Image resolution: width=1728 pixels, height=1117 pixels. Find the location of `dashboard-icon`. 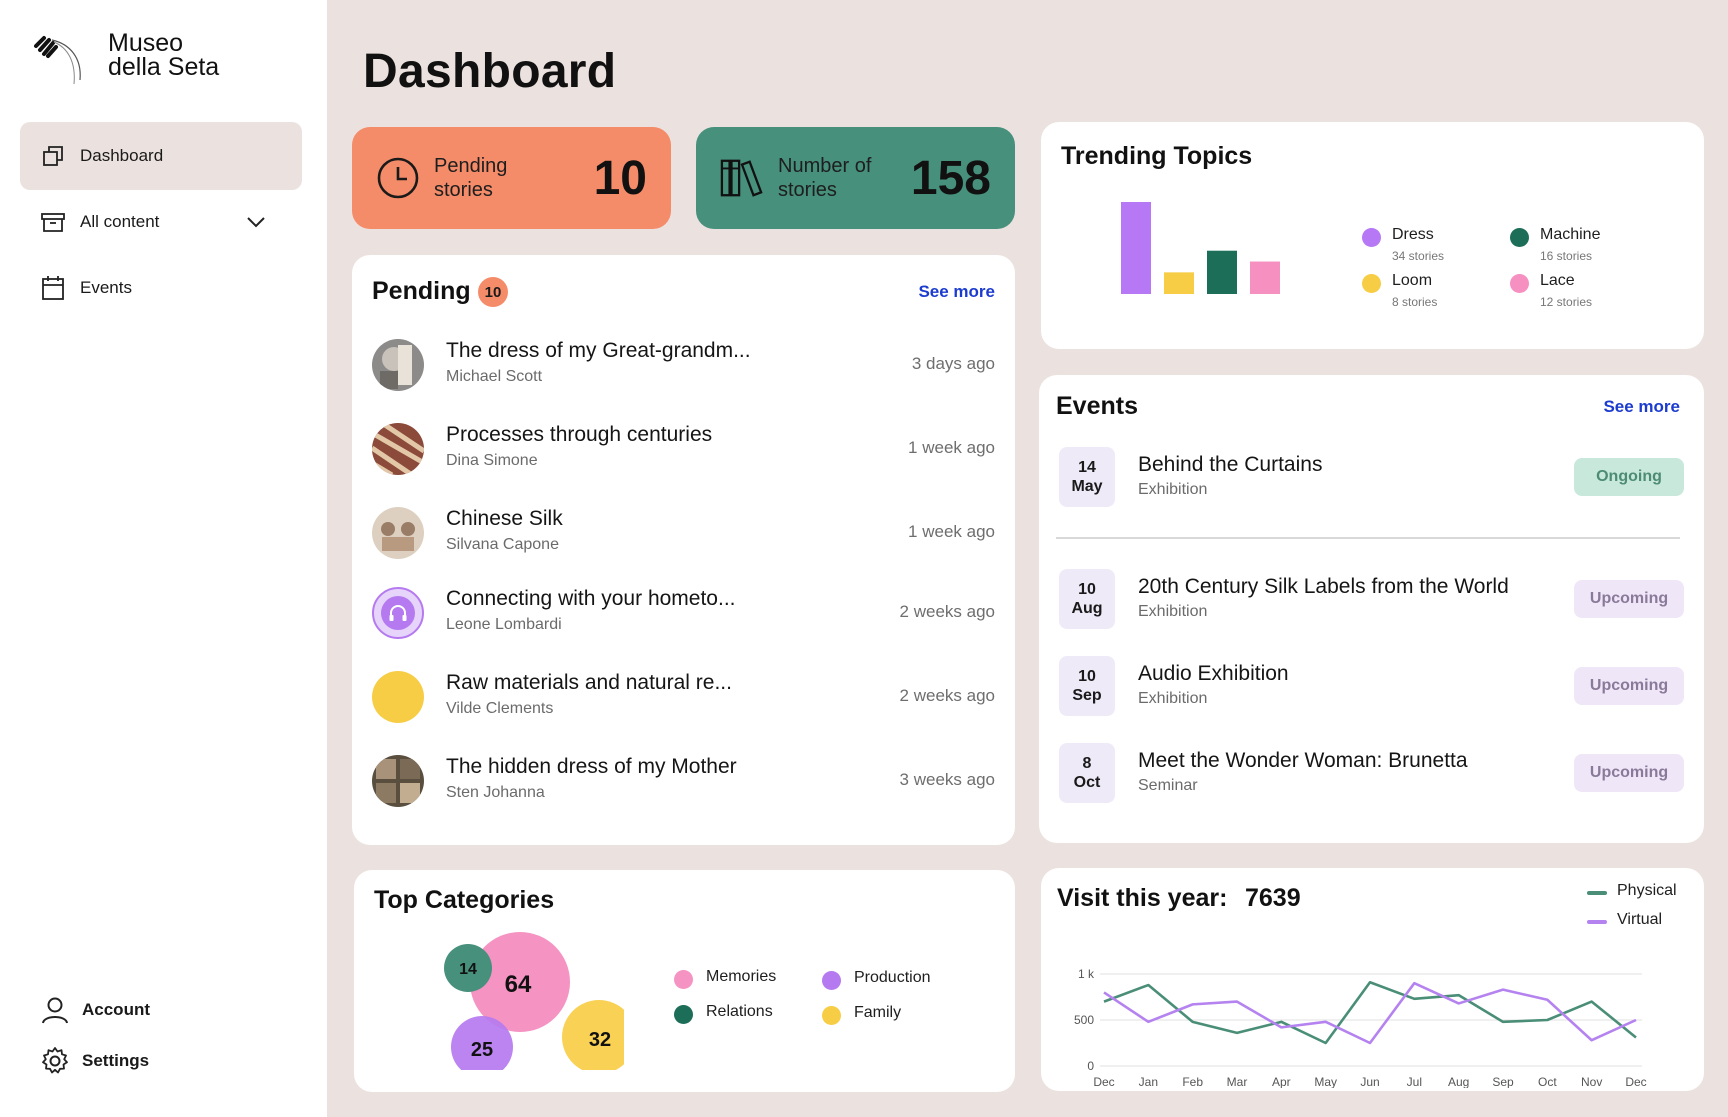

dashboard-icon is located at coordinates (53, 156).